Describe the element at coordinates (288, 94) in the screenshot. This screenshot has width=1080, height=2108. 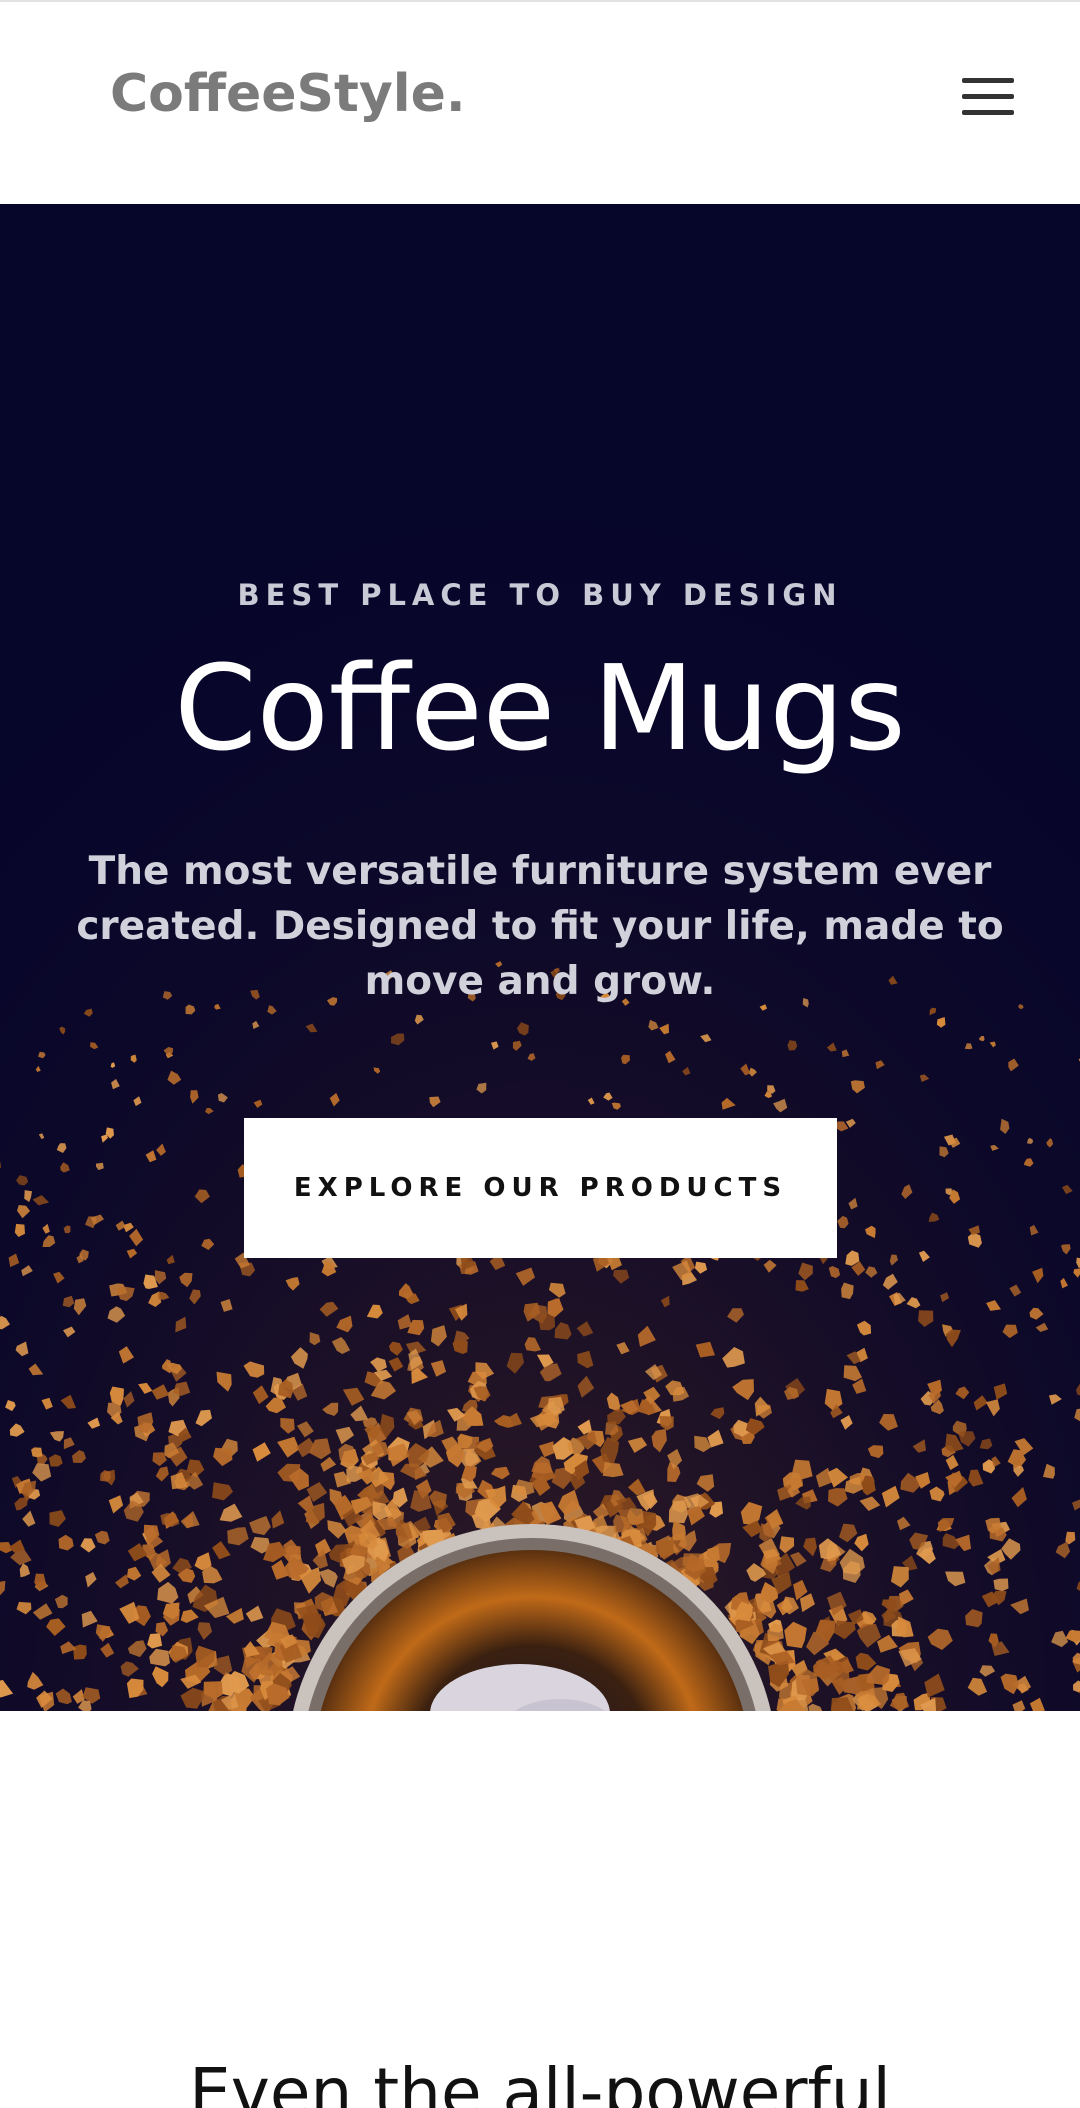
I see `site-logo: CoffeeStyle.` at that location.